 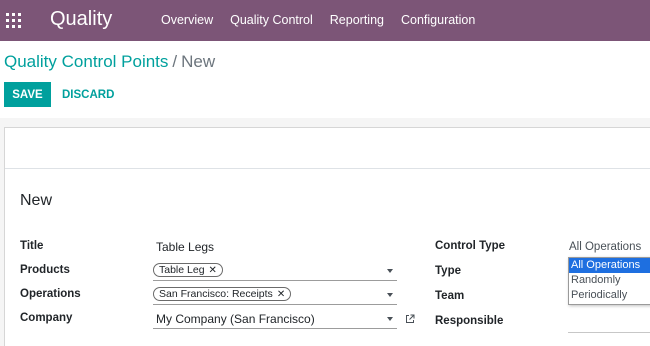 I want to click on menu-reporting: Reporting, so click(x=357, y=20).